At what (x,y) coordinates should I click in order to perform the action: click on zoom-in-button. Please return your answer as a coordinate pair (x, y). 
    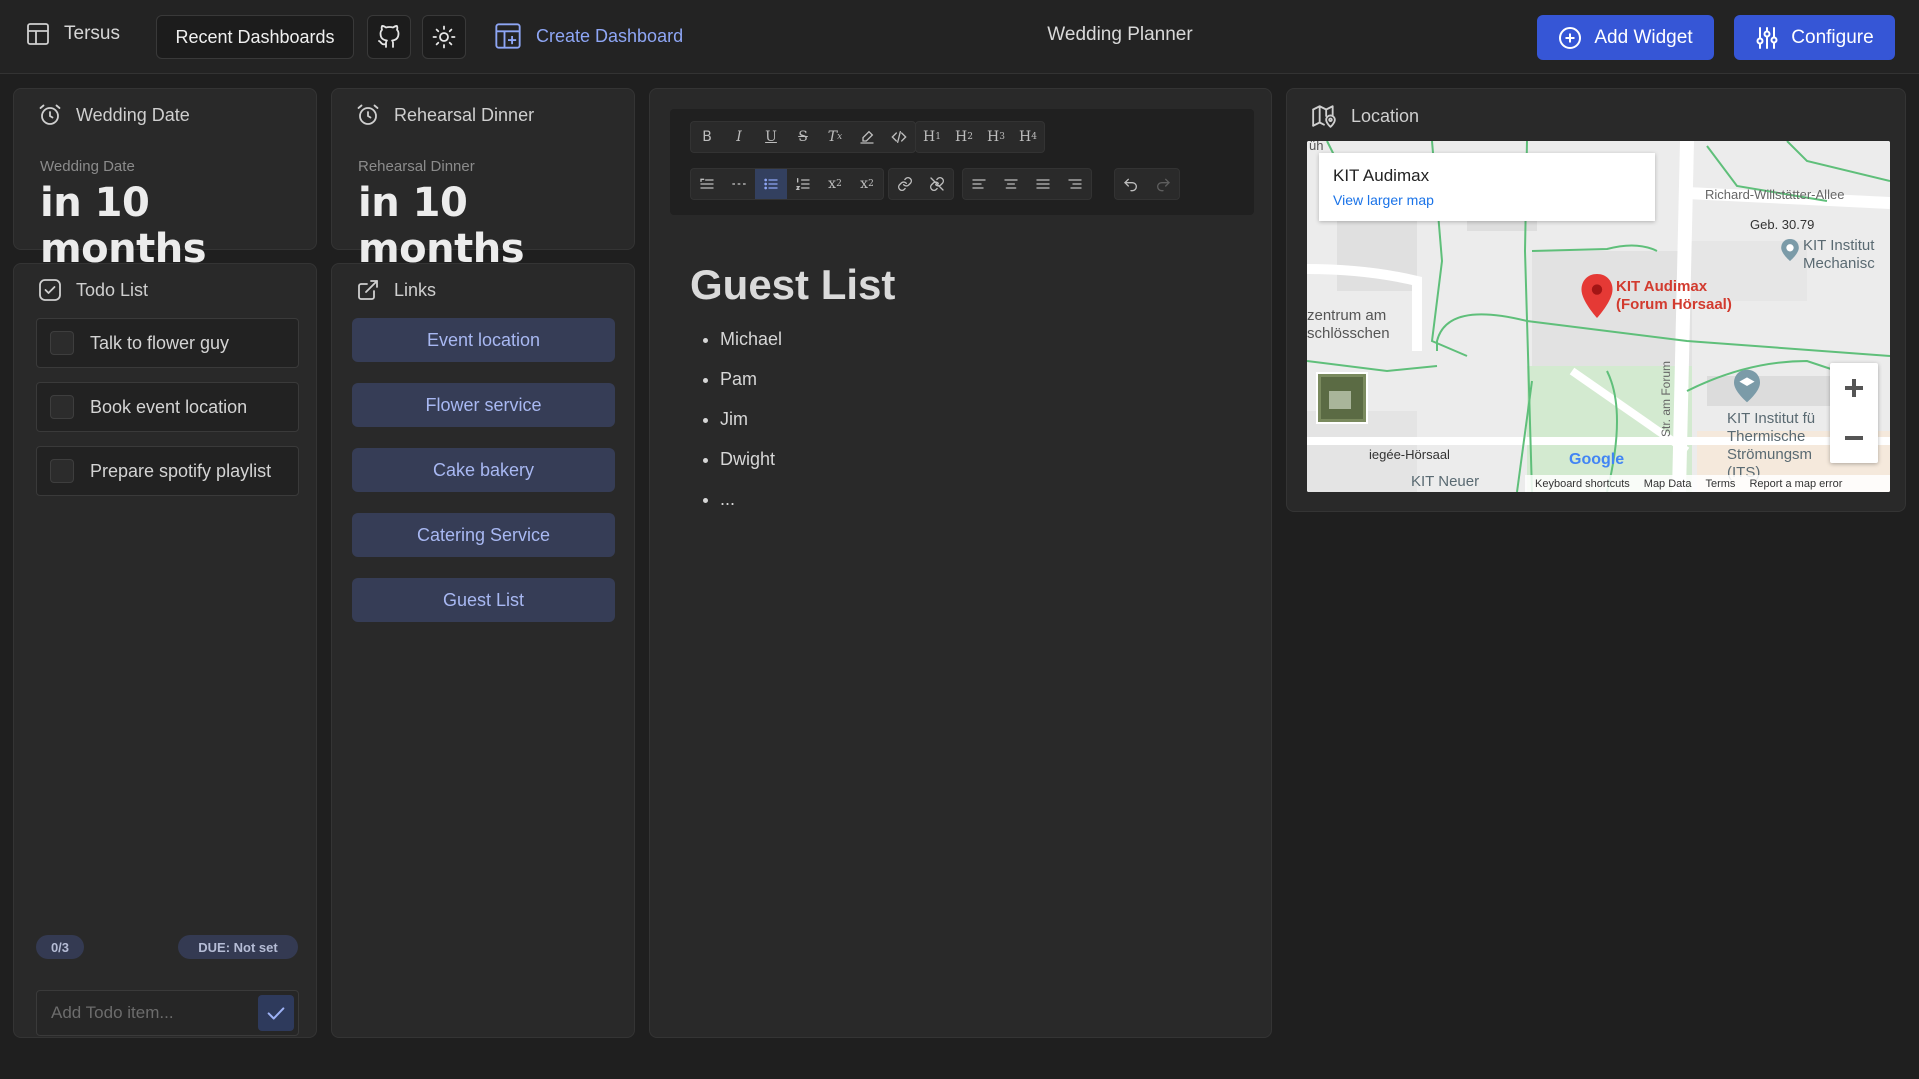
    Looking at the image, I should click on (1854, 388).